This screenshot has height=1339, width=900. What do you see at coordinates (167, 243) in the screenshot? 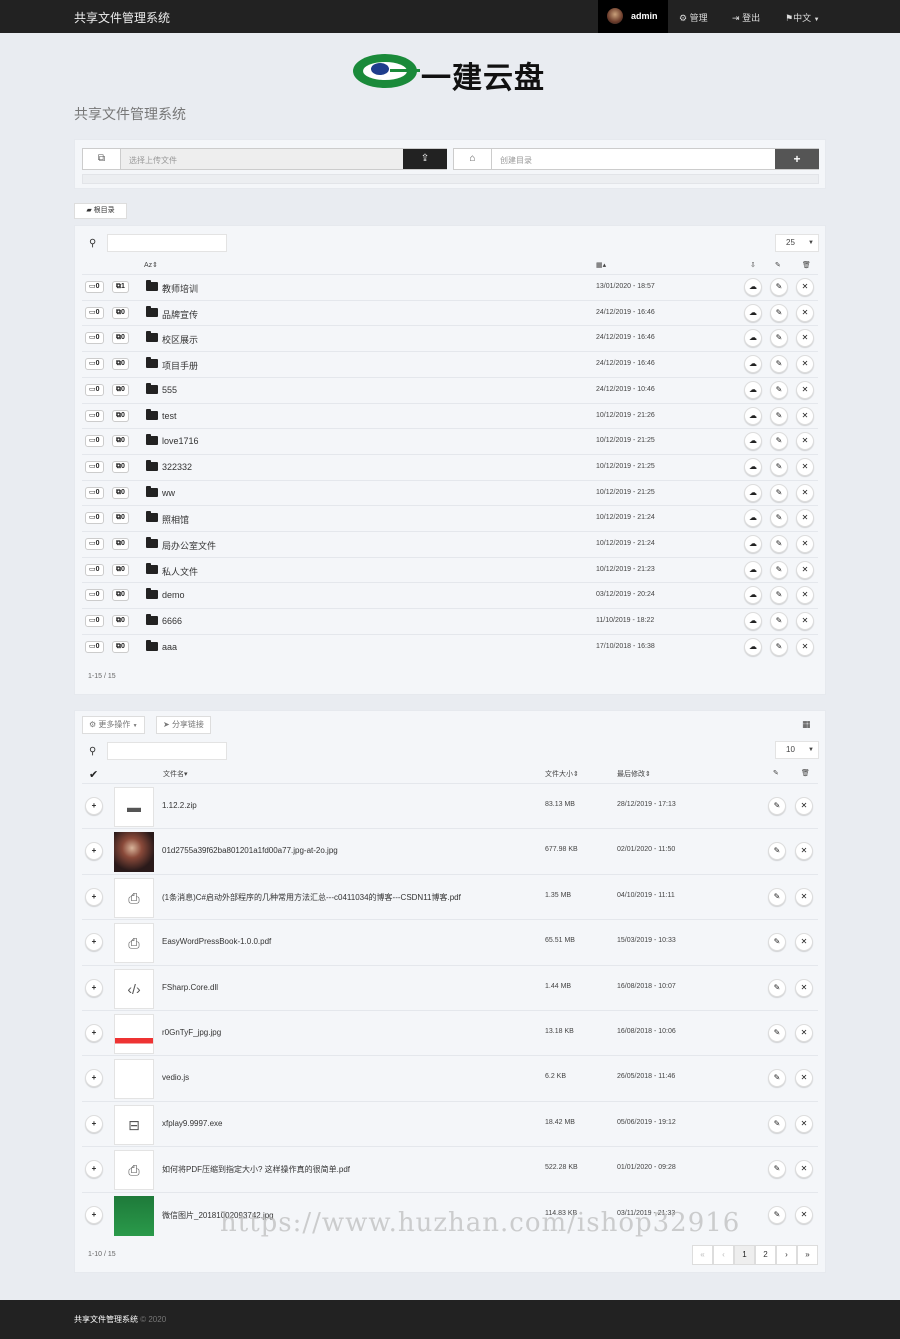
I see `folder-search-input` at bounding box center [167, 243].